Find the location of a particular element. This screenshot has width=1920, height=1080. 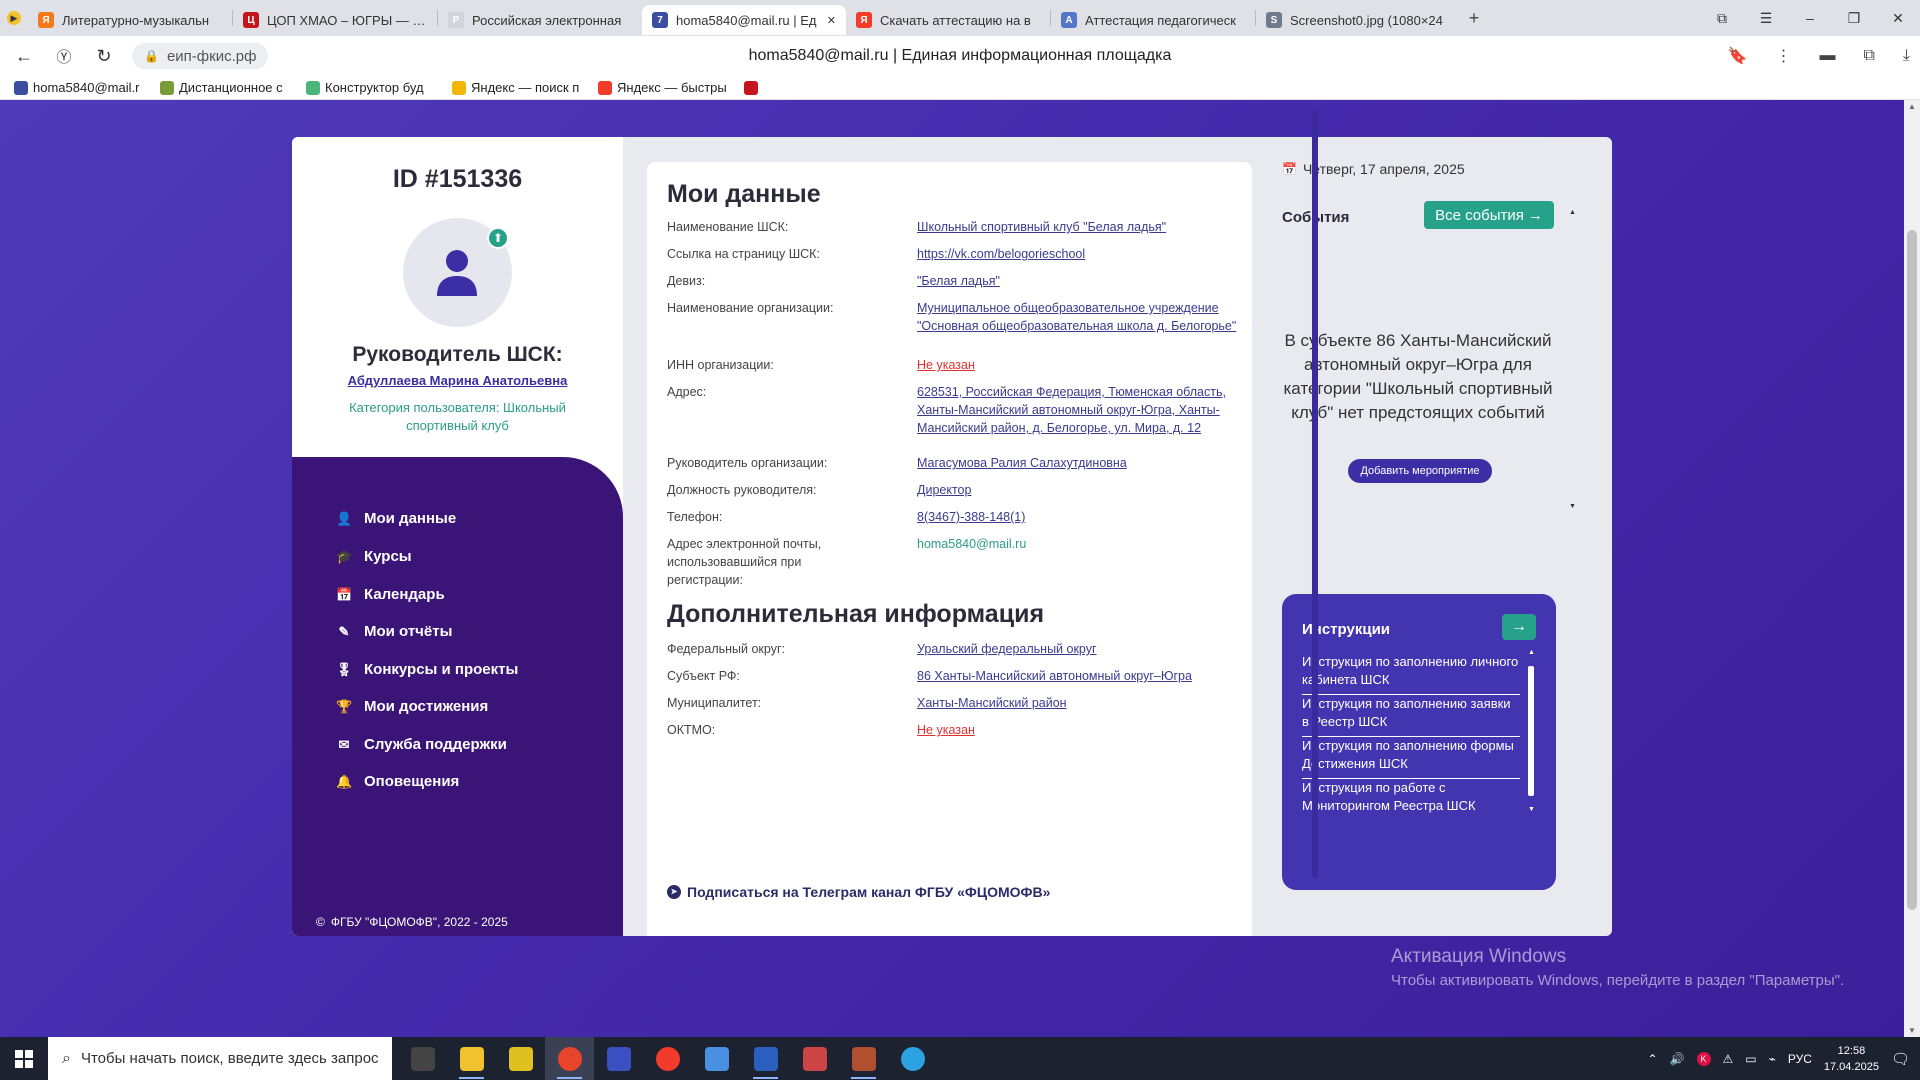

data-row-value: Директор is located at coordinates (1077, 490).